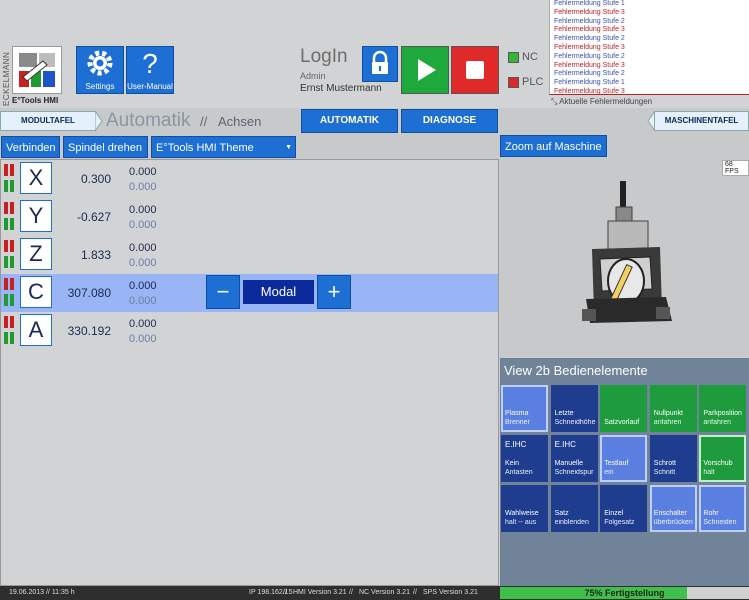 The height and width of the screenshot is (600, 749). Describe the element at coordinates (524, 458) in the screenshot. I see `control-tile: E.IHC Kein Antasten` at that location.